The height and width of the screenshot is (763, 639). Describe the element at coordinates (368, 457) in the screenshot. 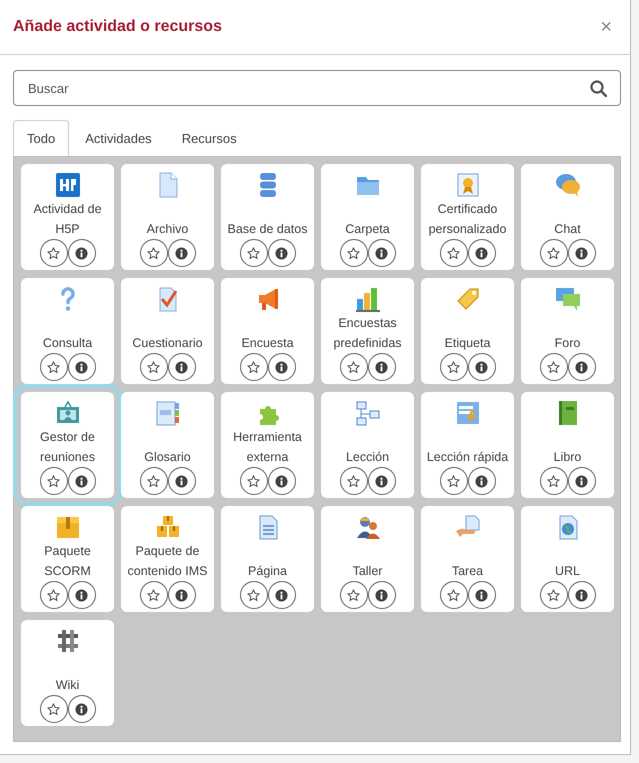

I see `activity-label: Lección` at that location.